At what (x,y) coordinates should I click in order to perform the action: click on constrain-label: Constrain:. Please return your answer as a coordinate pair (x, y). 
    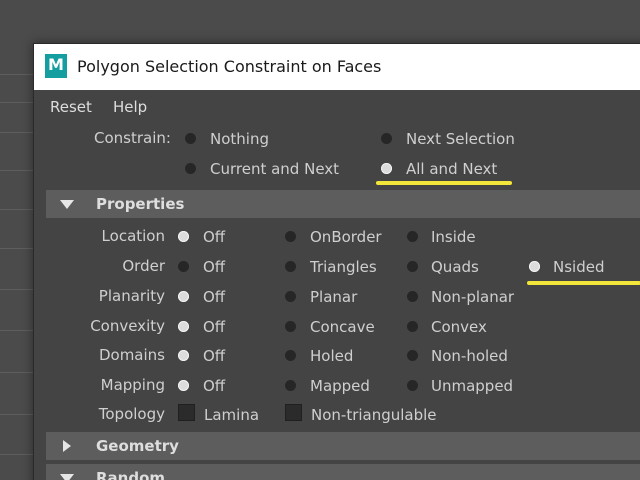
    Looking at the image, I should click on (132, 138).